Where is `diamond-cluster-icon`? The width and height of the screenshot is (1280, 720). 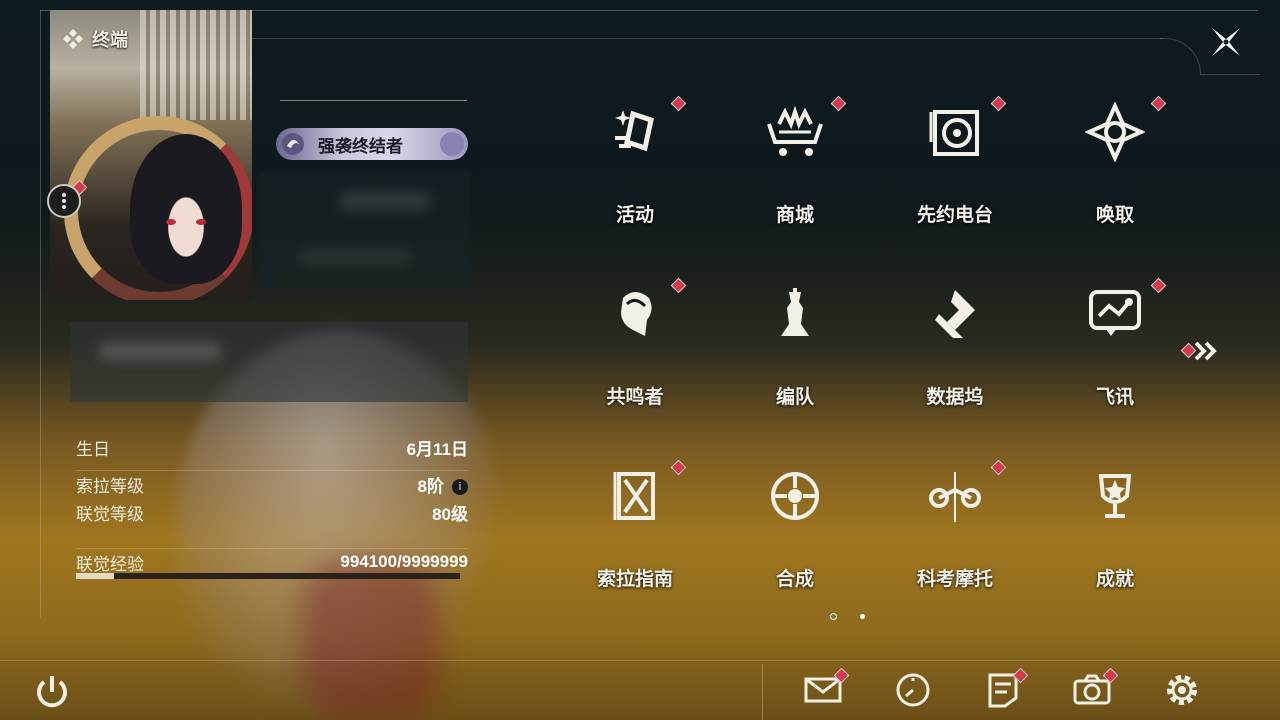
diamond-cluster-icon is located at coordinates (73, 39).